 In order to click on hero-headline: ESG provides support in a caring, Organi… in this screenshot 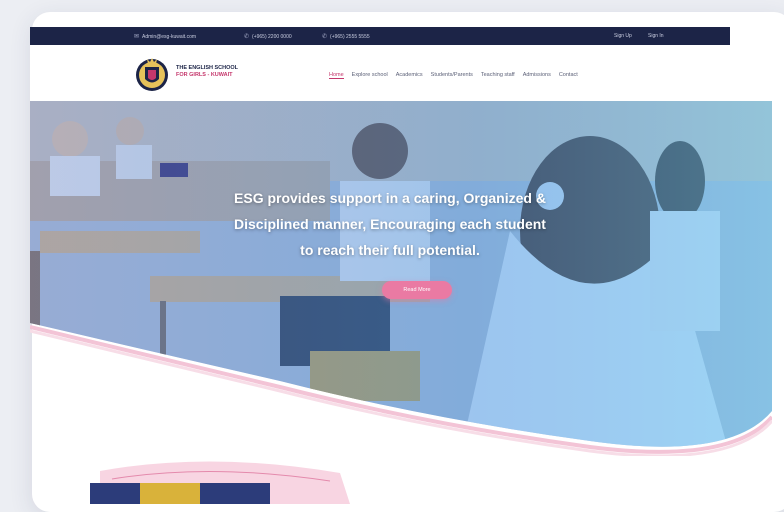, I will do `click(390, 224)`.